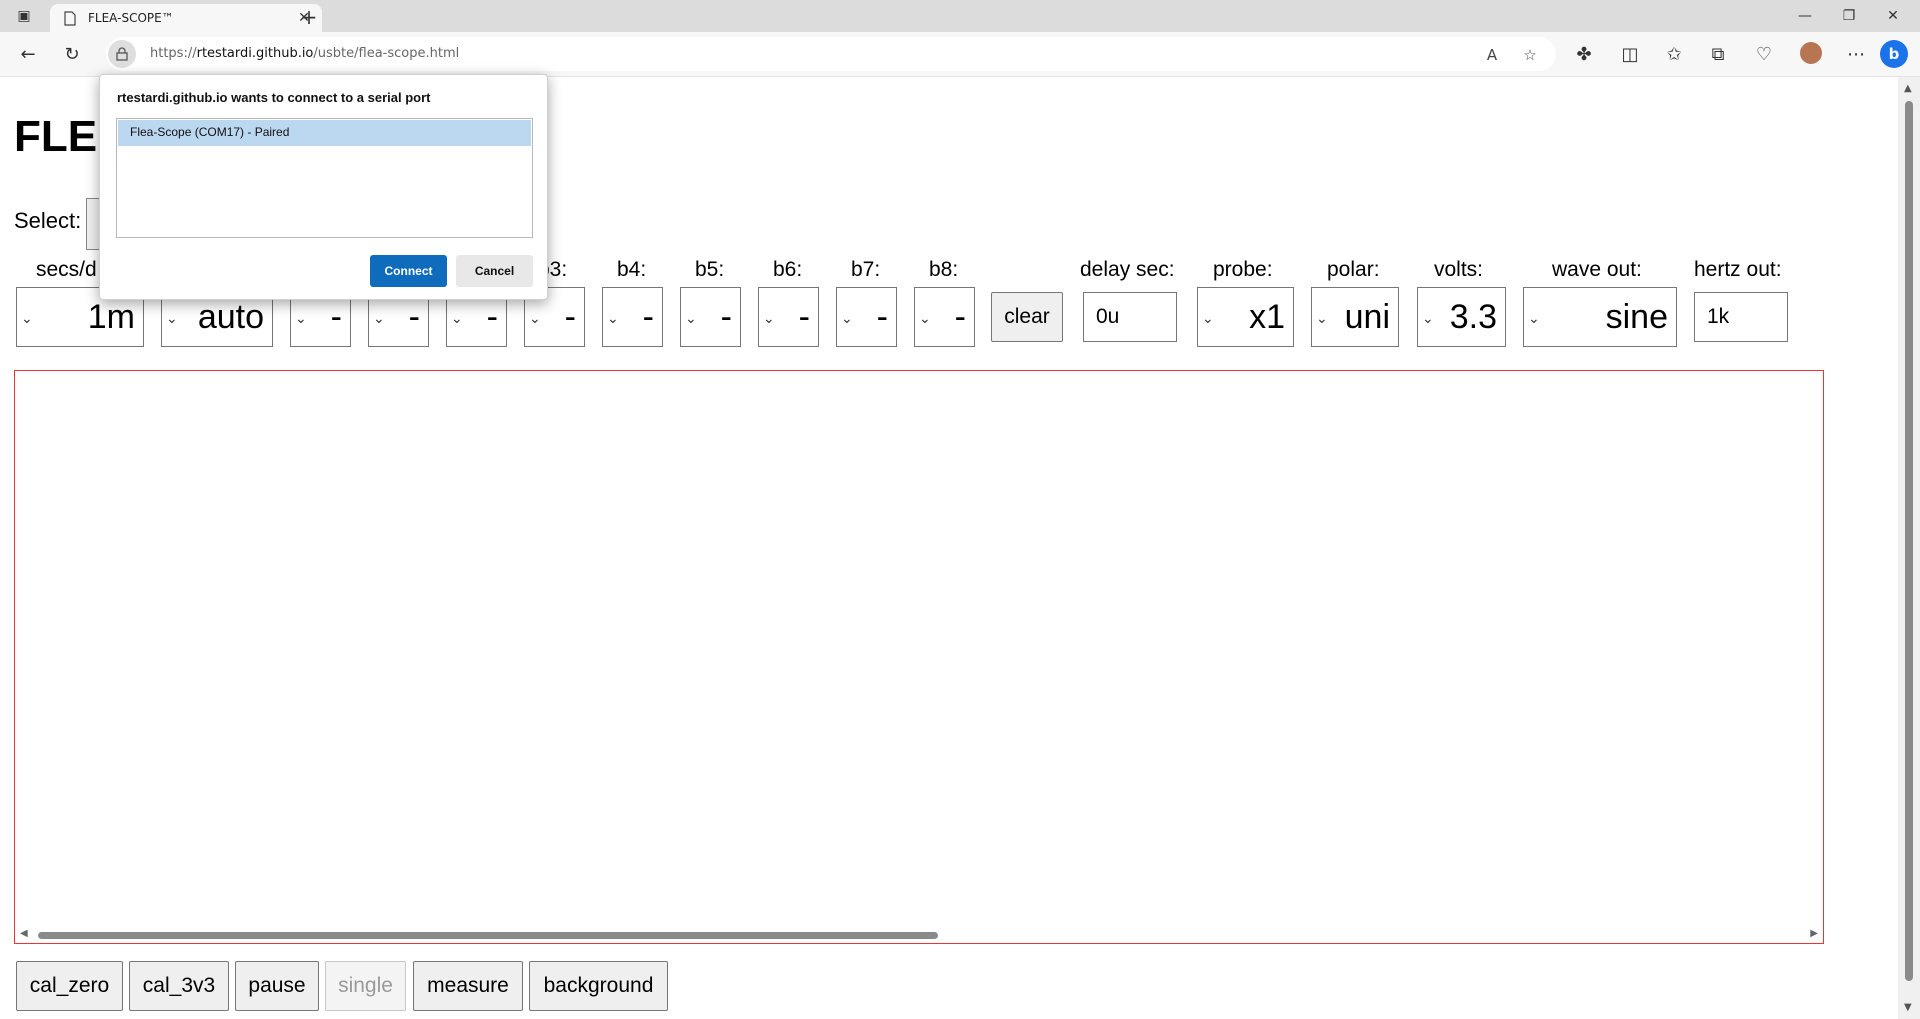  Describe the element at coordinates (24, 16) in the screenshot. I see `tab-actions-icon: ▣` at that location.